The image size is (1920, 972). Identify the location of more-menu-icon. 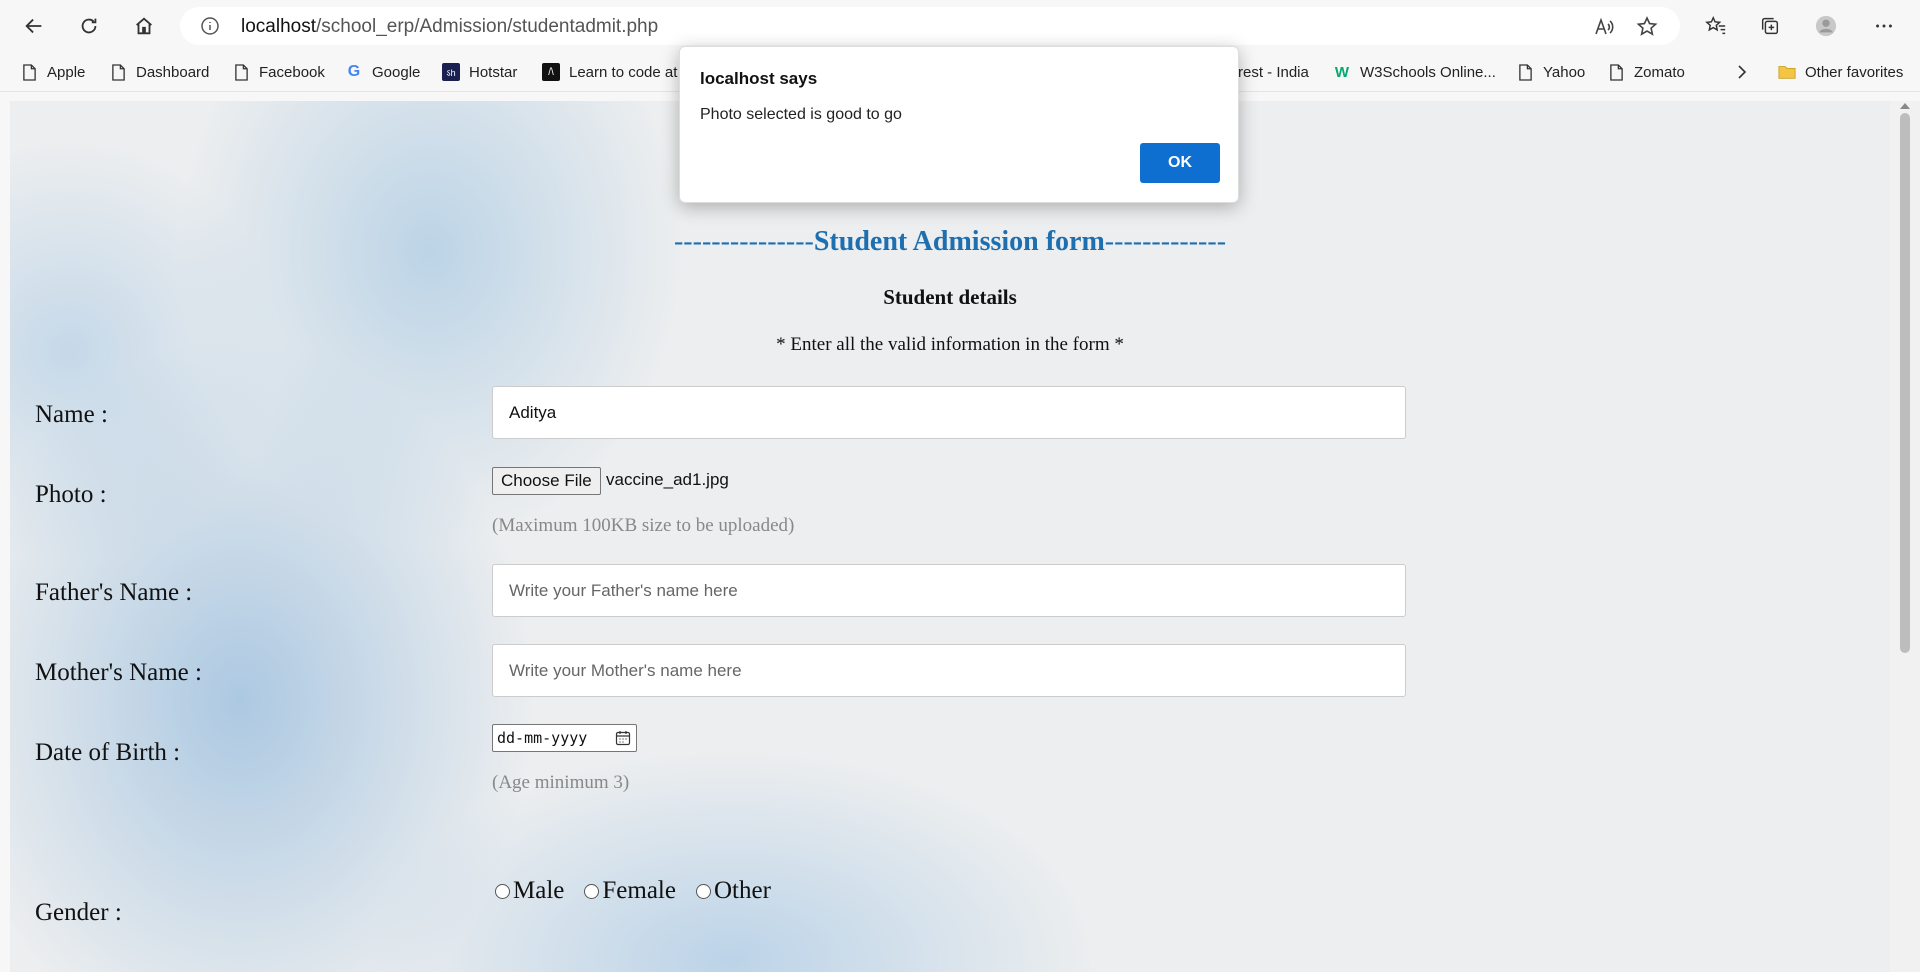
(1884, 26).